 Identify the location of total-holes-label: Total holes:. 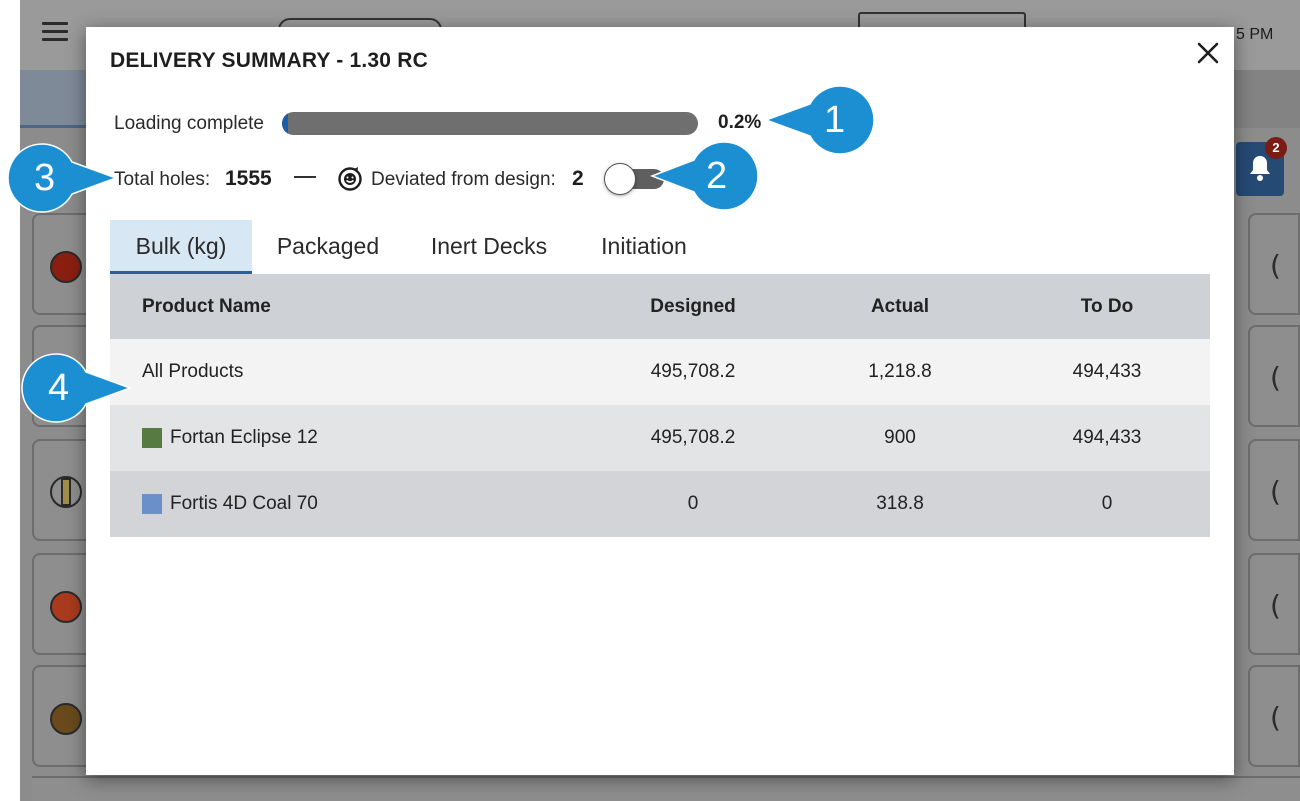
(162, 179).